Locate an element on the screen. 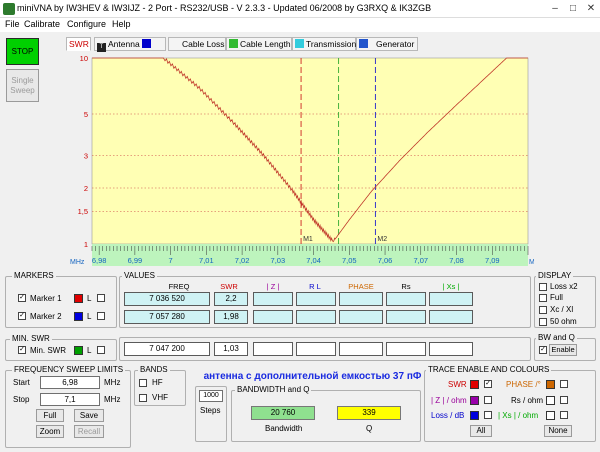 The height and width of the screenshot is (452, 600). min-swr-title: MIN. SWR is located at coordinates (31, 338).